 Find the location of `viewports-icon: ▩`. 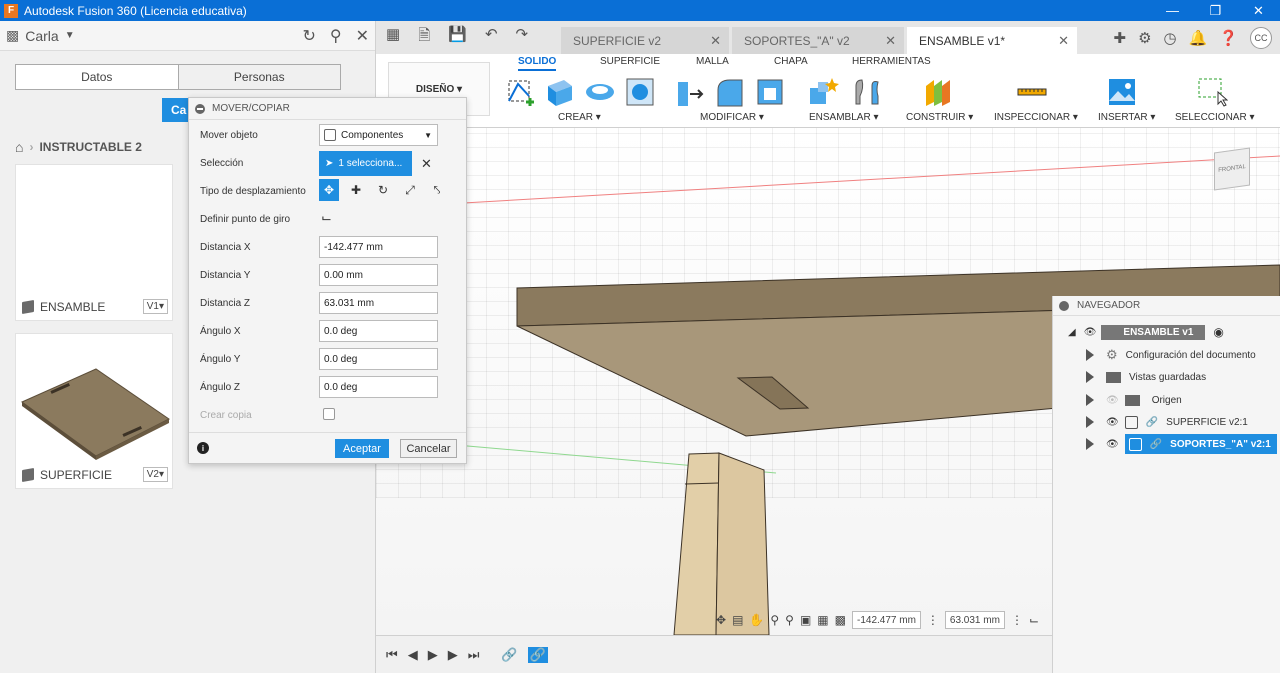

viewports-icon: ▩ is located at coordinates (840, 620).